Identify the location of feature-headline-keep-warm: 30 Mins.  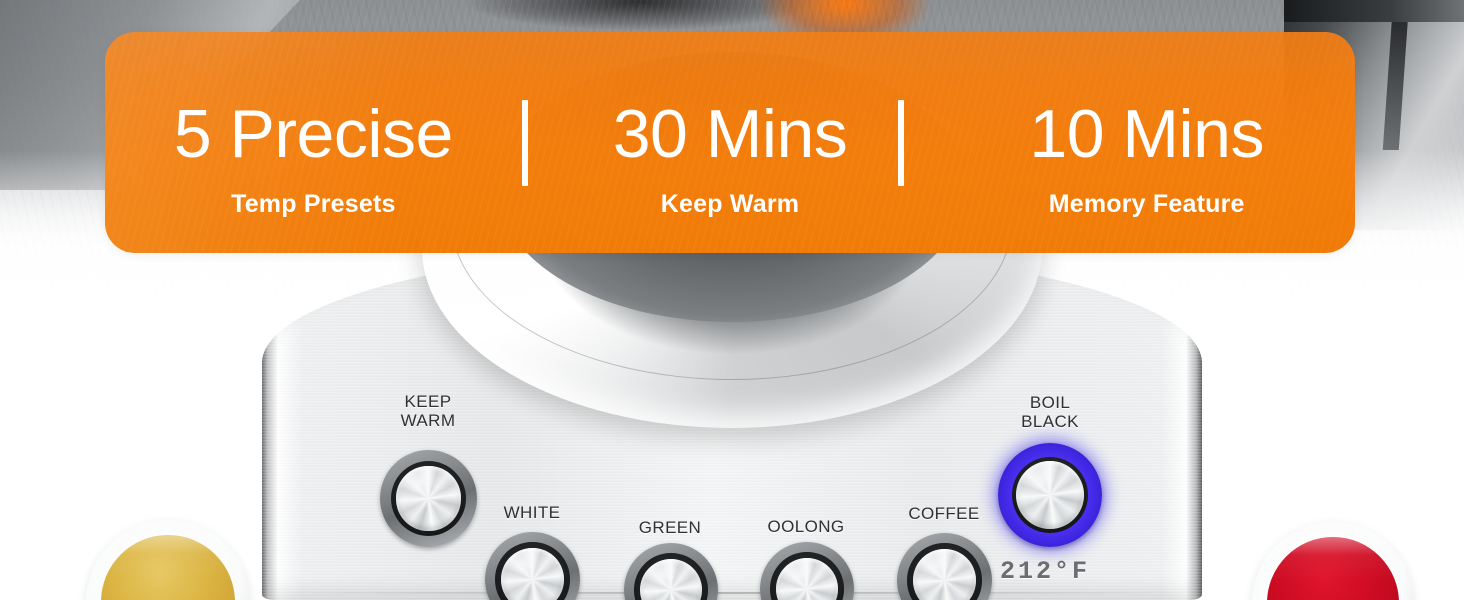
(730, 133).